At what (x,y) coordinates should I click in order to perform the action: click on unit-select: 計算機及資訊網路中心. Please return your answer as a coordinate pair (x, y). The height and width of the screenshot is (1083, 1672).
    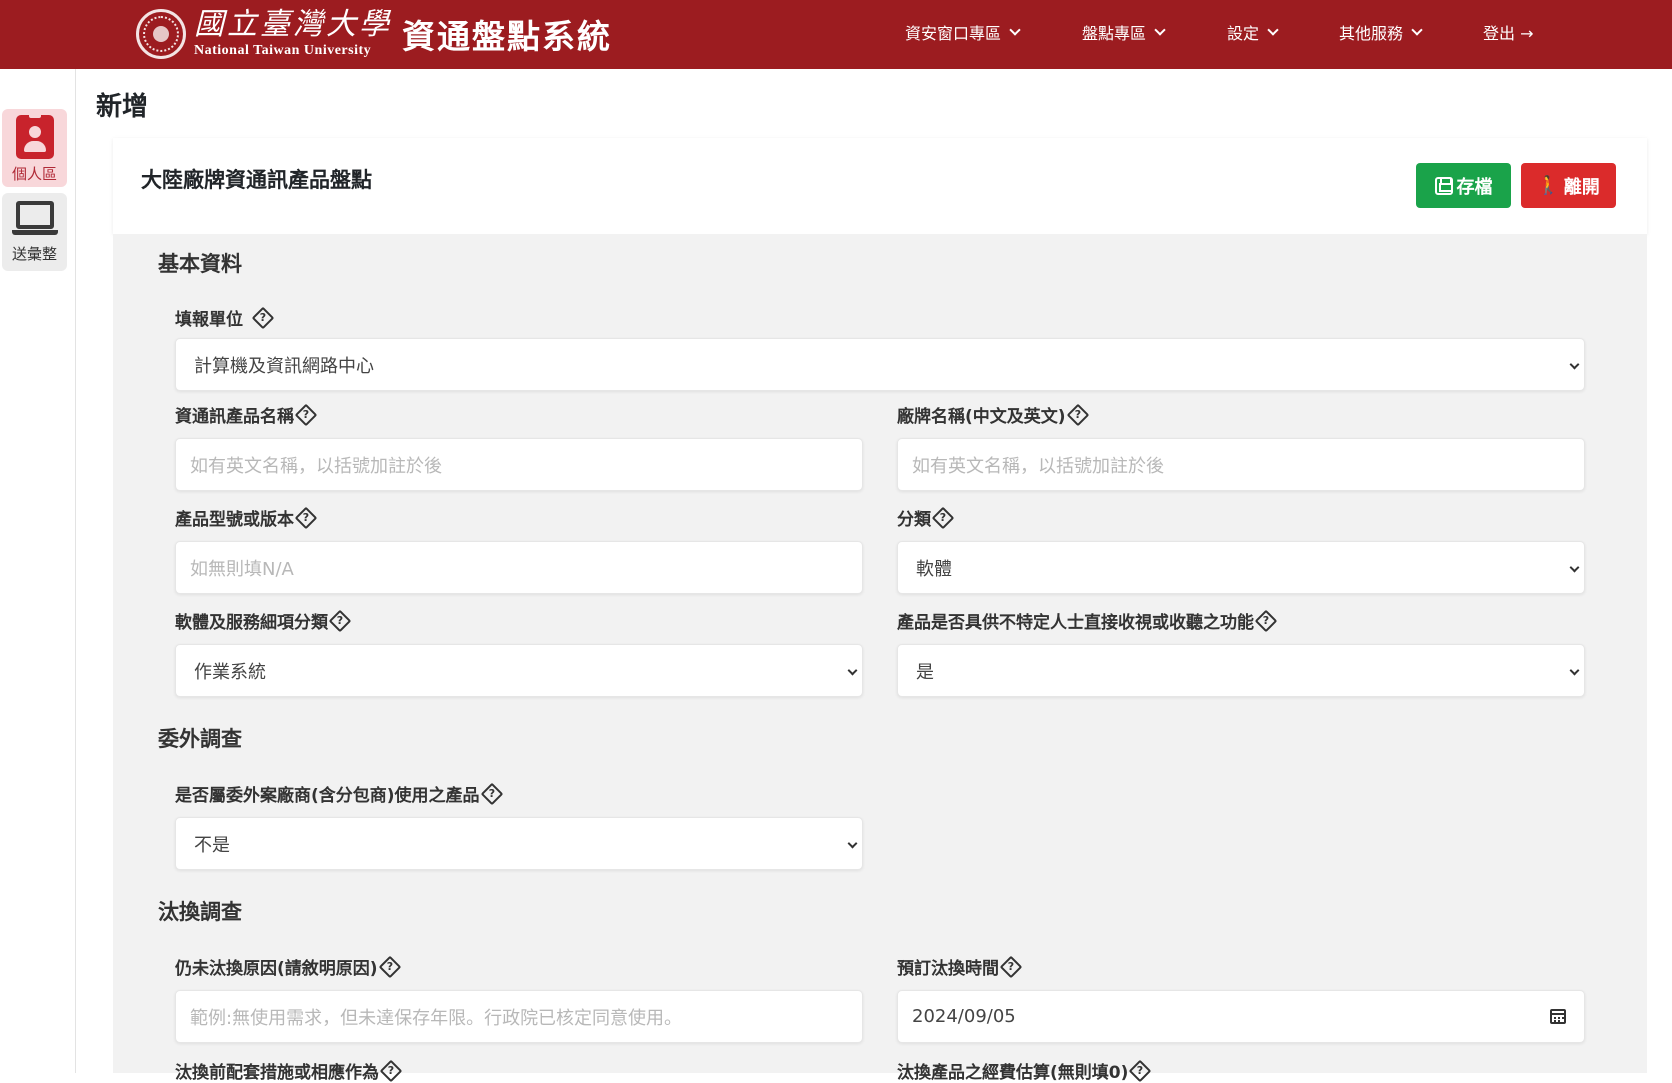
    Looking at the image, I should click on (880, 364).